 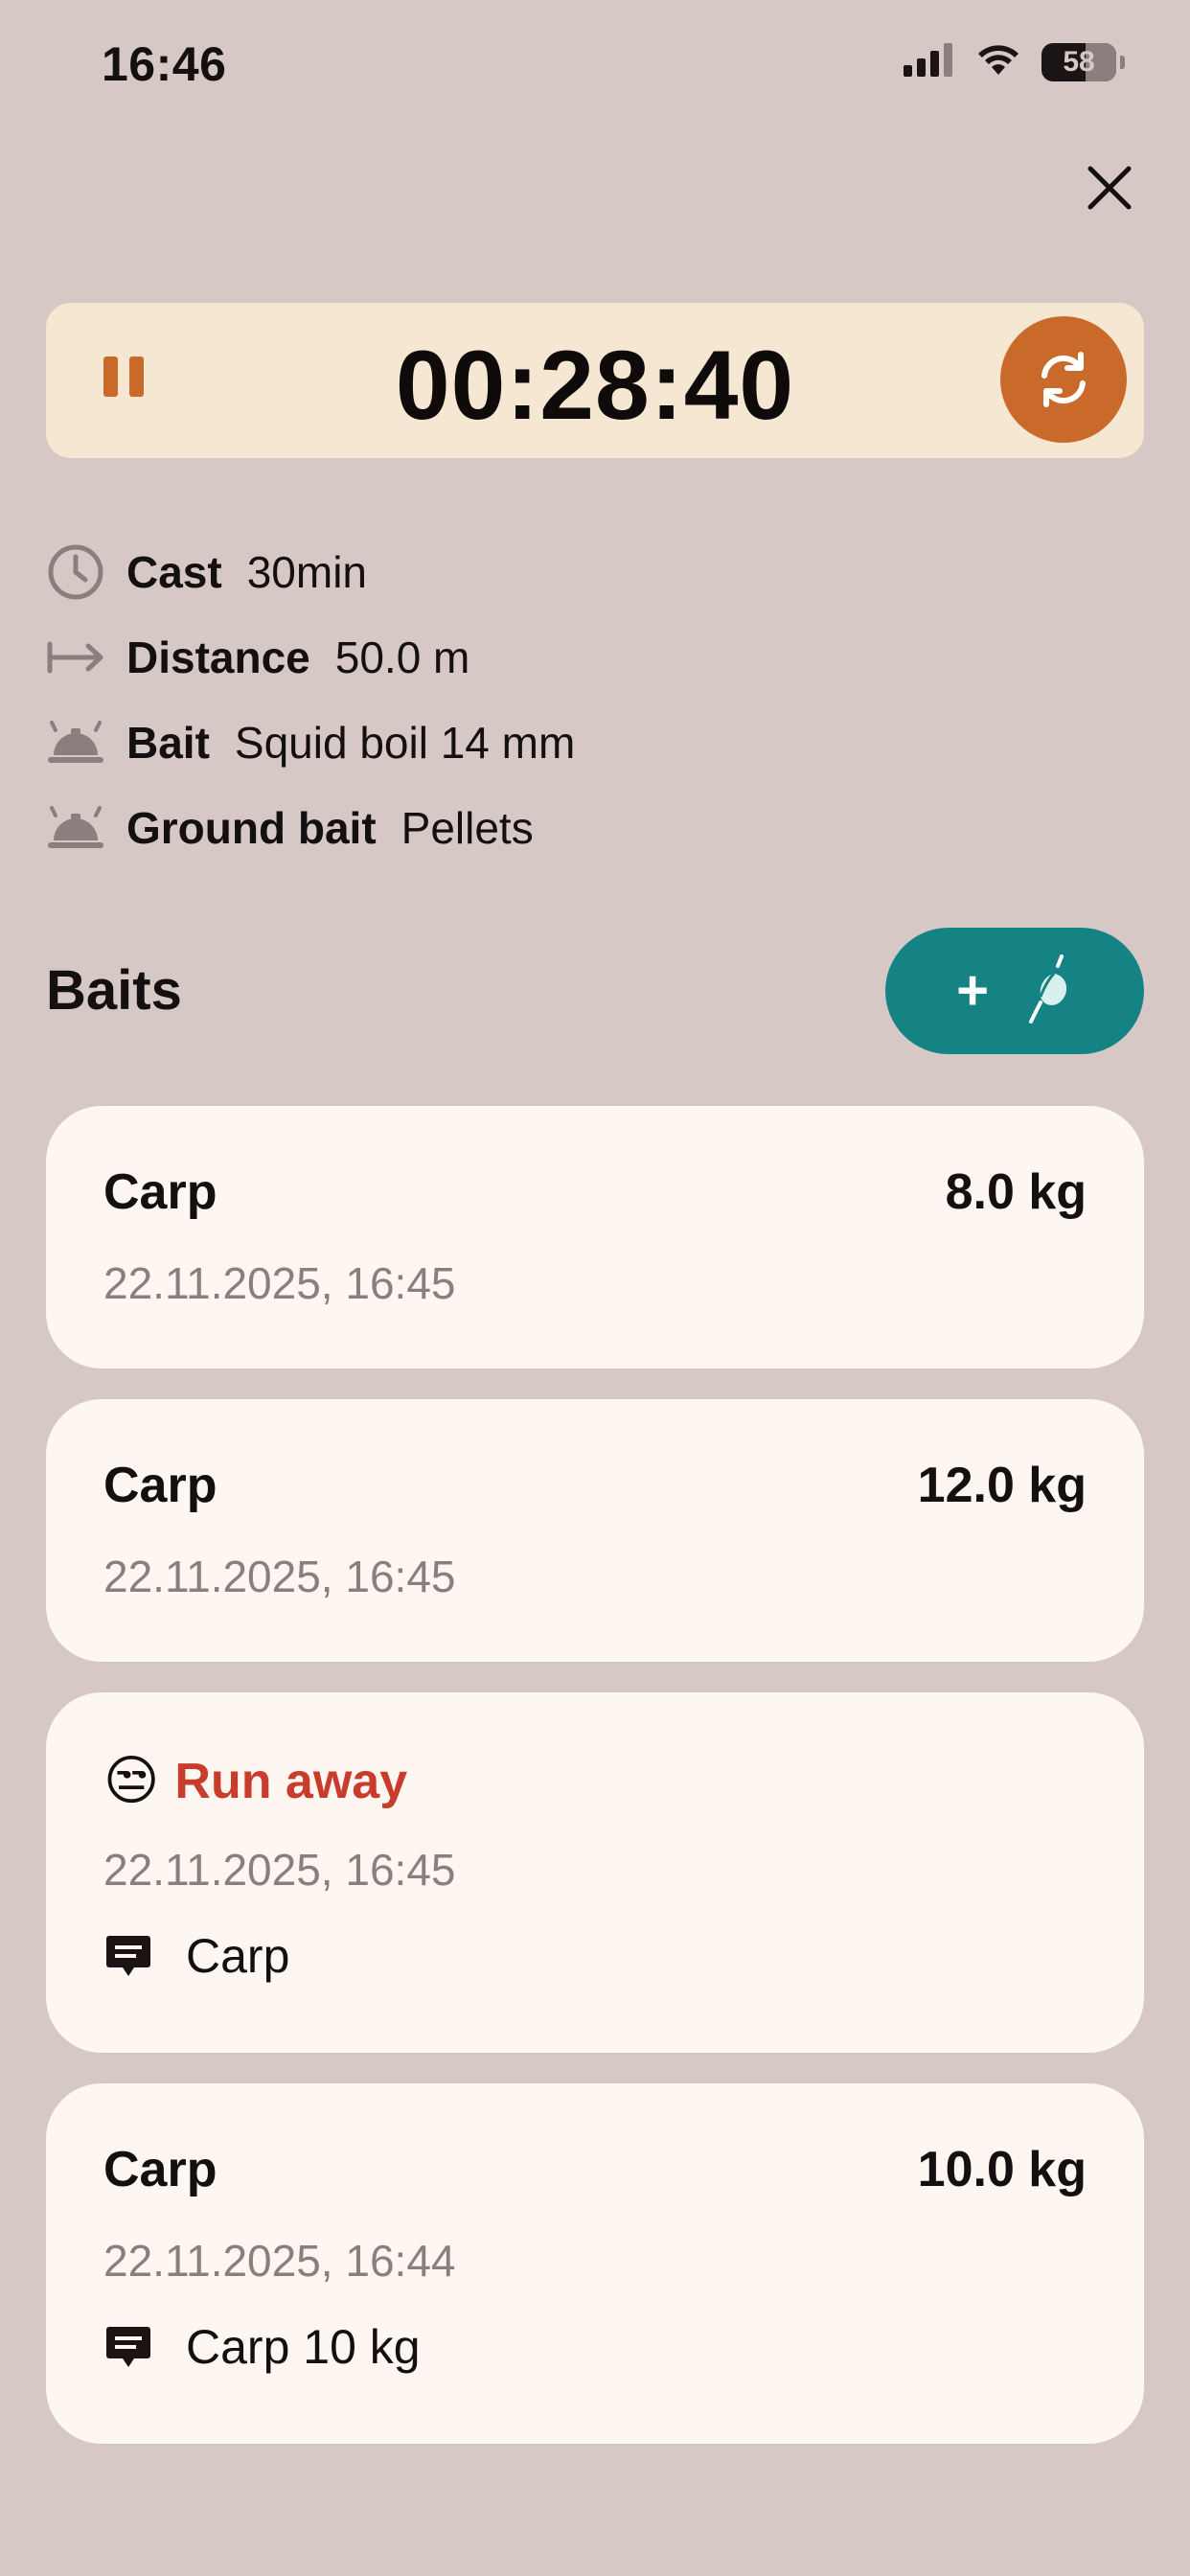 I want to click on reset-timer-button, so click(x=1064, y=379).